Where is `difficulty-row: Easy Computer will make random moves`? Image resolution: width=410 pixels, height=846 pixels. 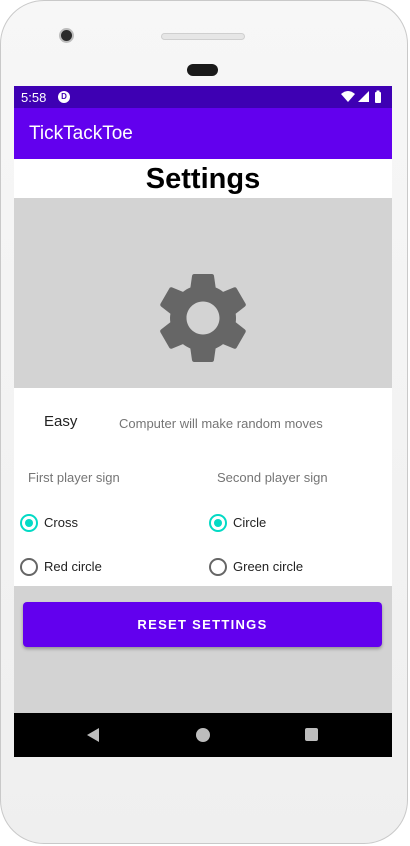 difficulty-row: Easy Computer will make random moves is located at coordinates (203, 423).